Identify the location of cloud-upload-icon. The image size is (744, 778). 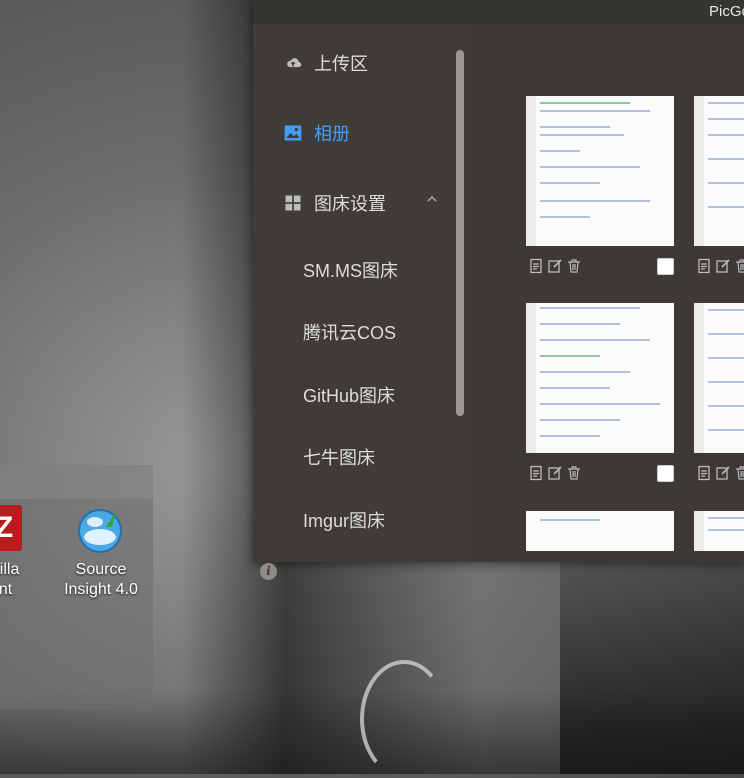
(294, 63).